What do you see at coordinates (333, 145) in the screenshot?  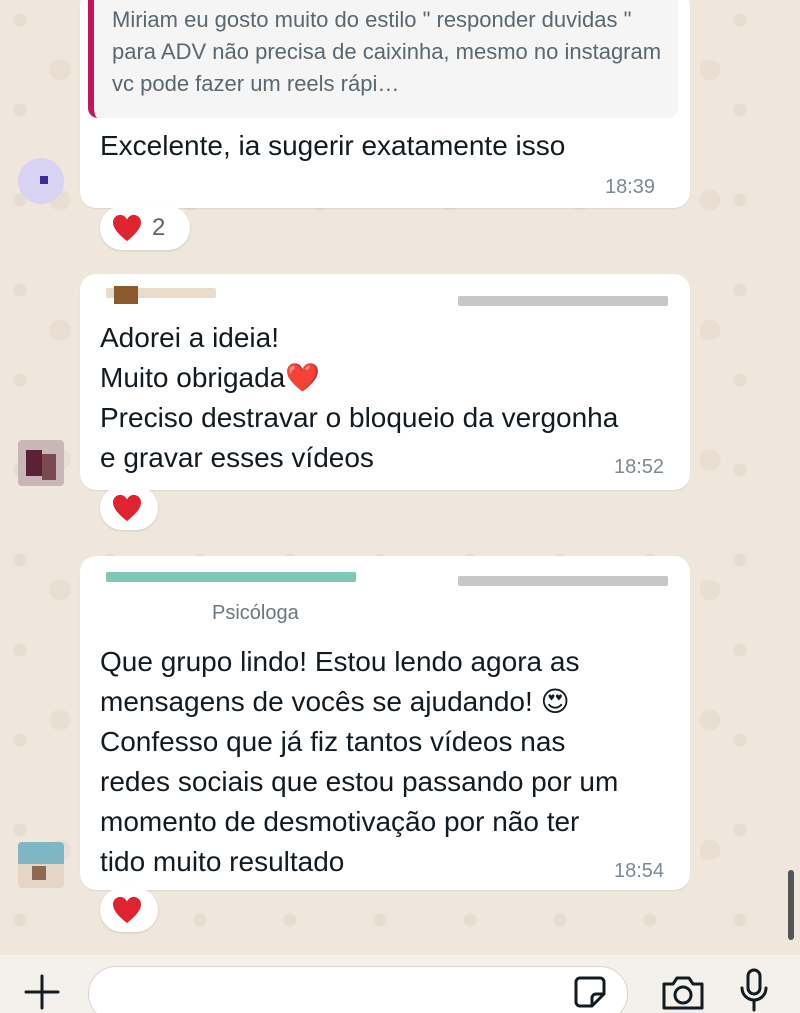 I see `message-text: Excelente, ia sugerir exatamente isso` at bounding box center [333, 145].